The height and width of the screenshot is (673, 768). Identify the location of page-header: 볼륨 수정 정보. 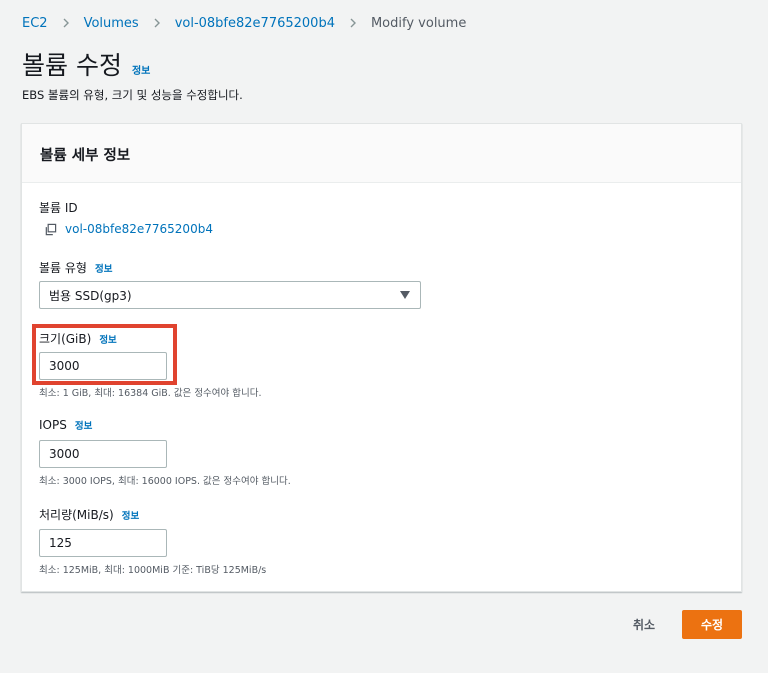
(86, 64).